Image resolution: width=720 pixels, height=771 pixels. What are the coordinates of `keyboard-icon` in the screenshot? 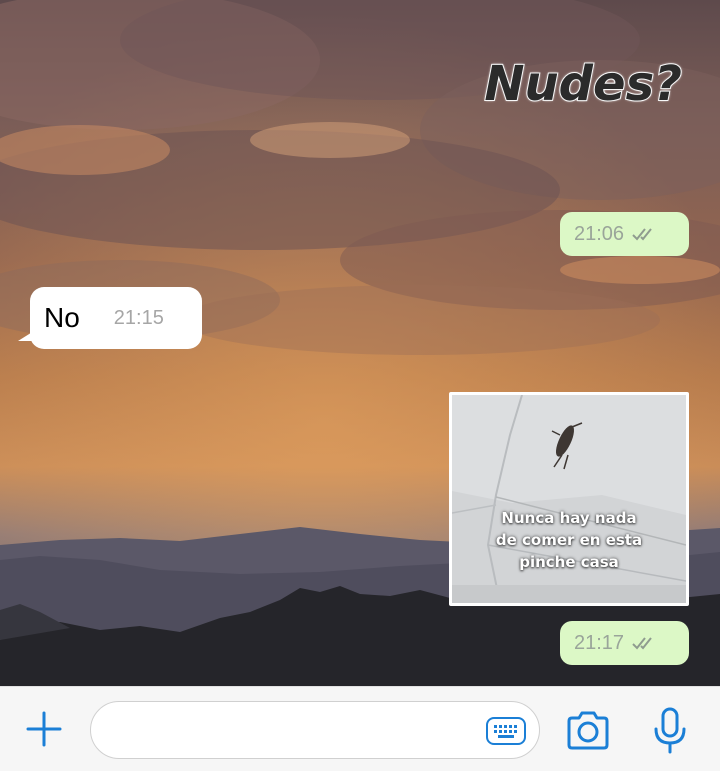 It's located at (506, 731).